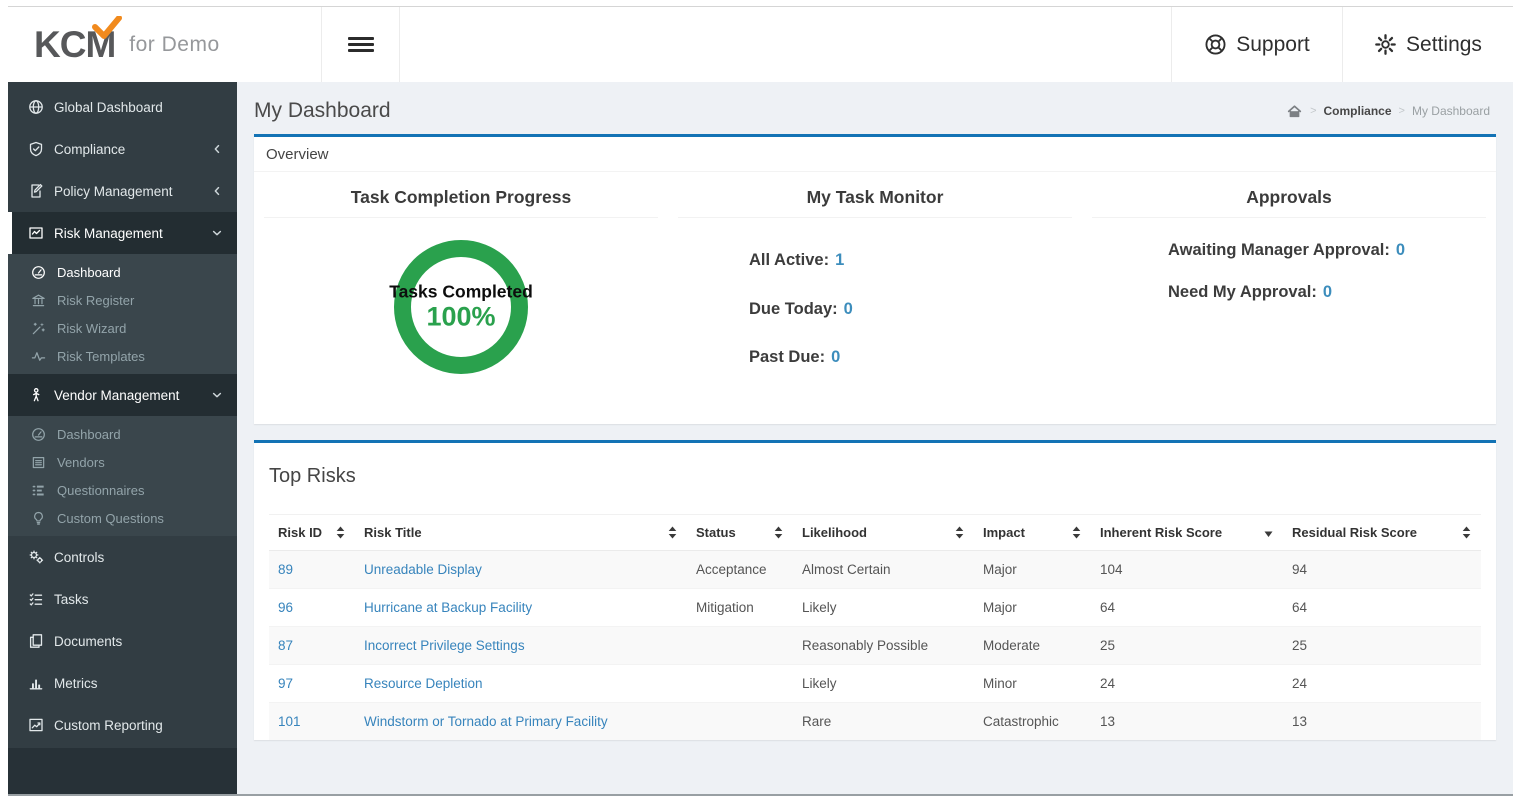 This screenshot has height=809, width=1521. I want to click on sidebar-item-label: Vendors, so click(81, 462).